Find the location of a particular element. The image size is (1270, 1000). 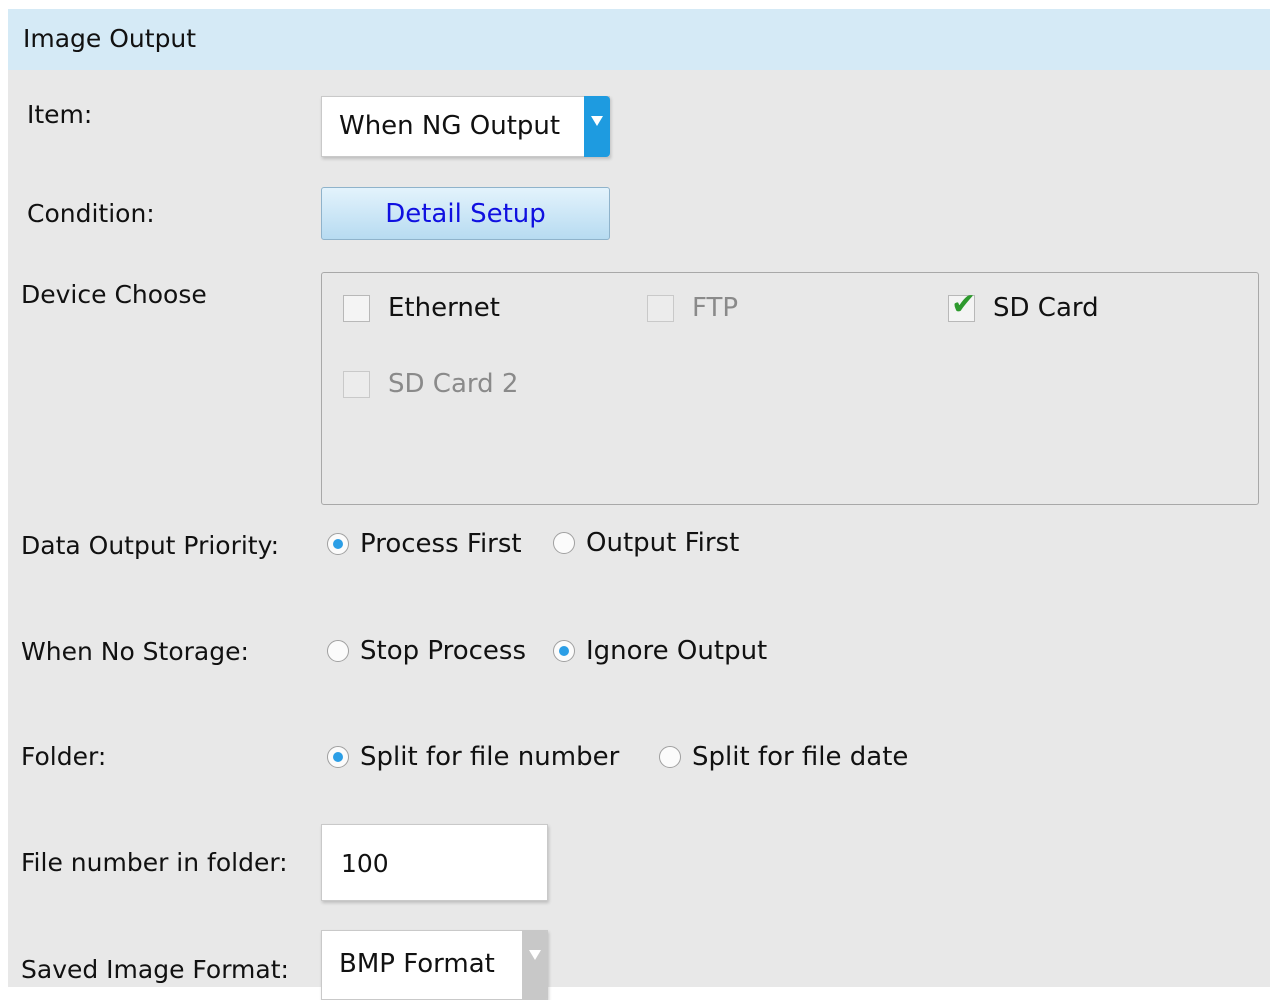

ftp-checkbox: FTP is located at coordinates (692, 308).